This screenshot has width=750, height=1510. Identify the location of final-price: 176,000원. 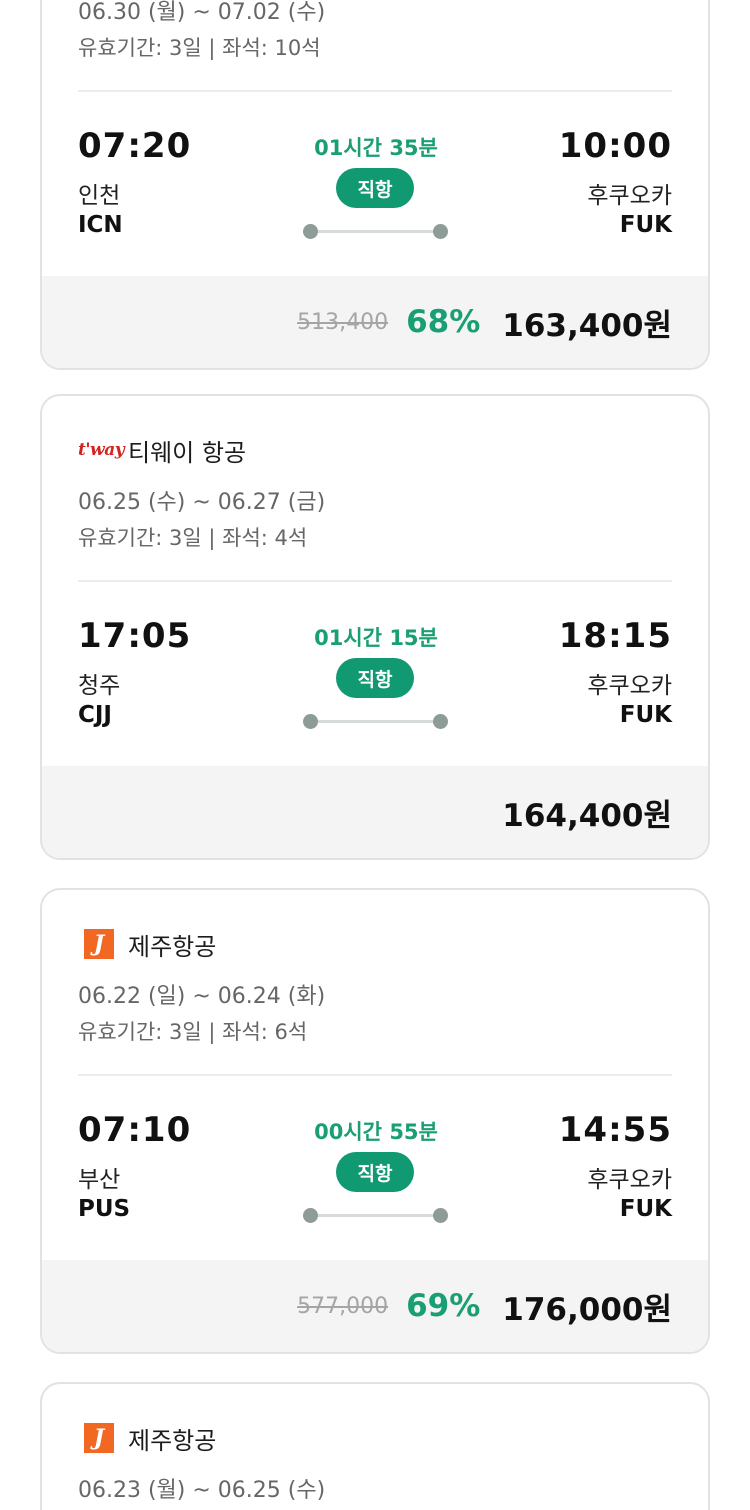
(587, 1309).